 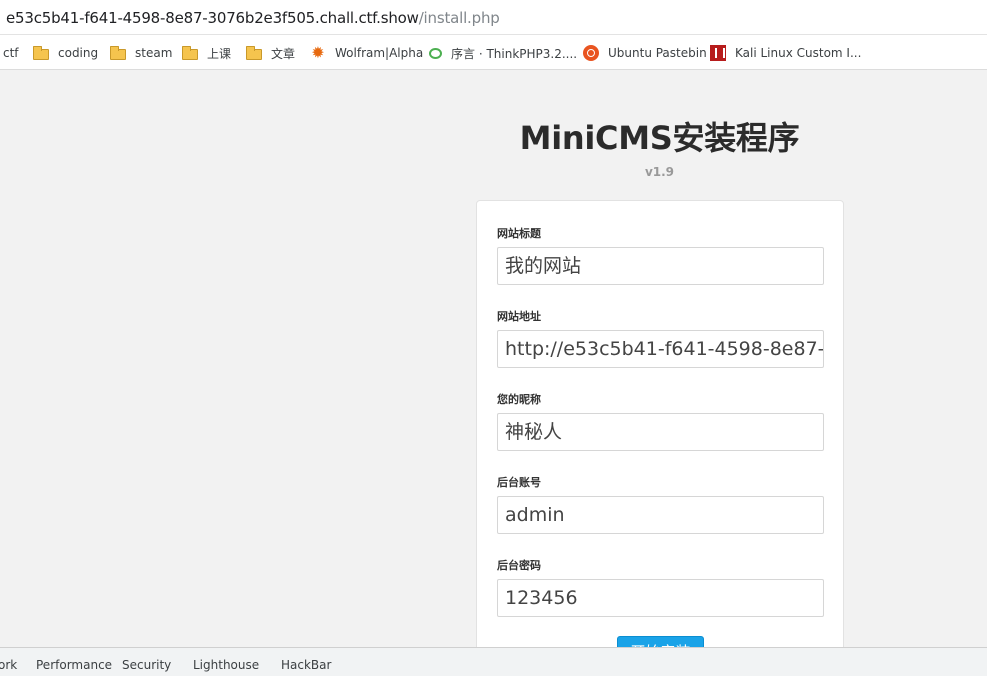 What do you see at coordinates (660, 598) in the screenshot?
I see `admin-password-input: 123456` at bounding box center [660, 598].